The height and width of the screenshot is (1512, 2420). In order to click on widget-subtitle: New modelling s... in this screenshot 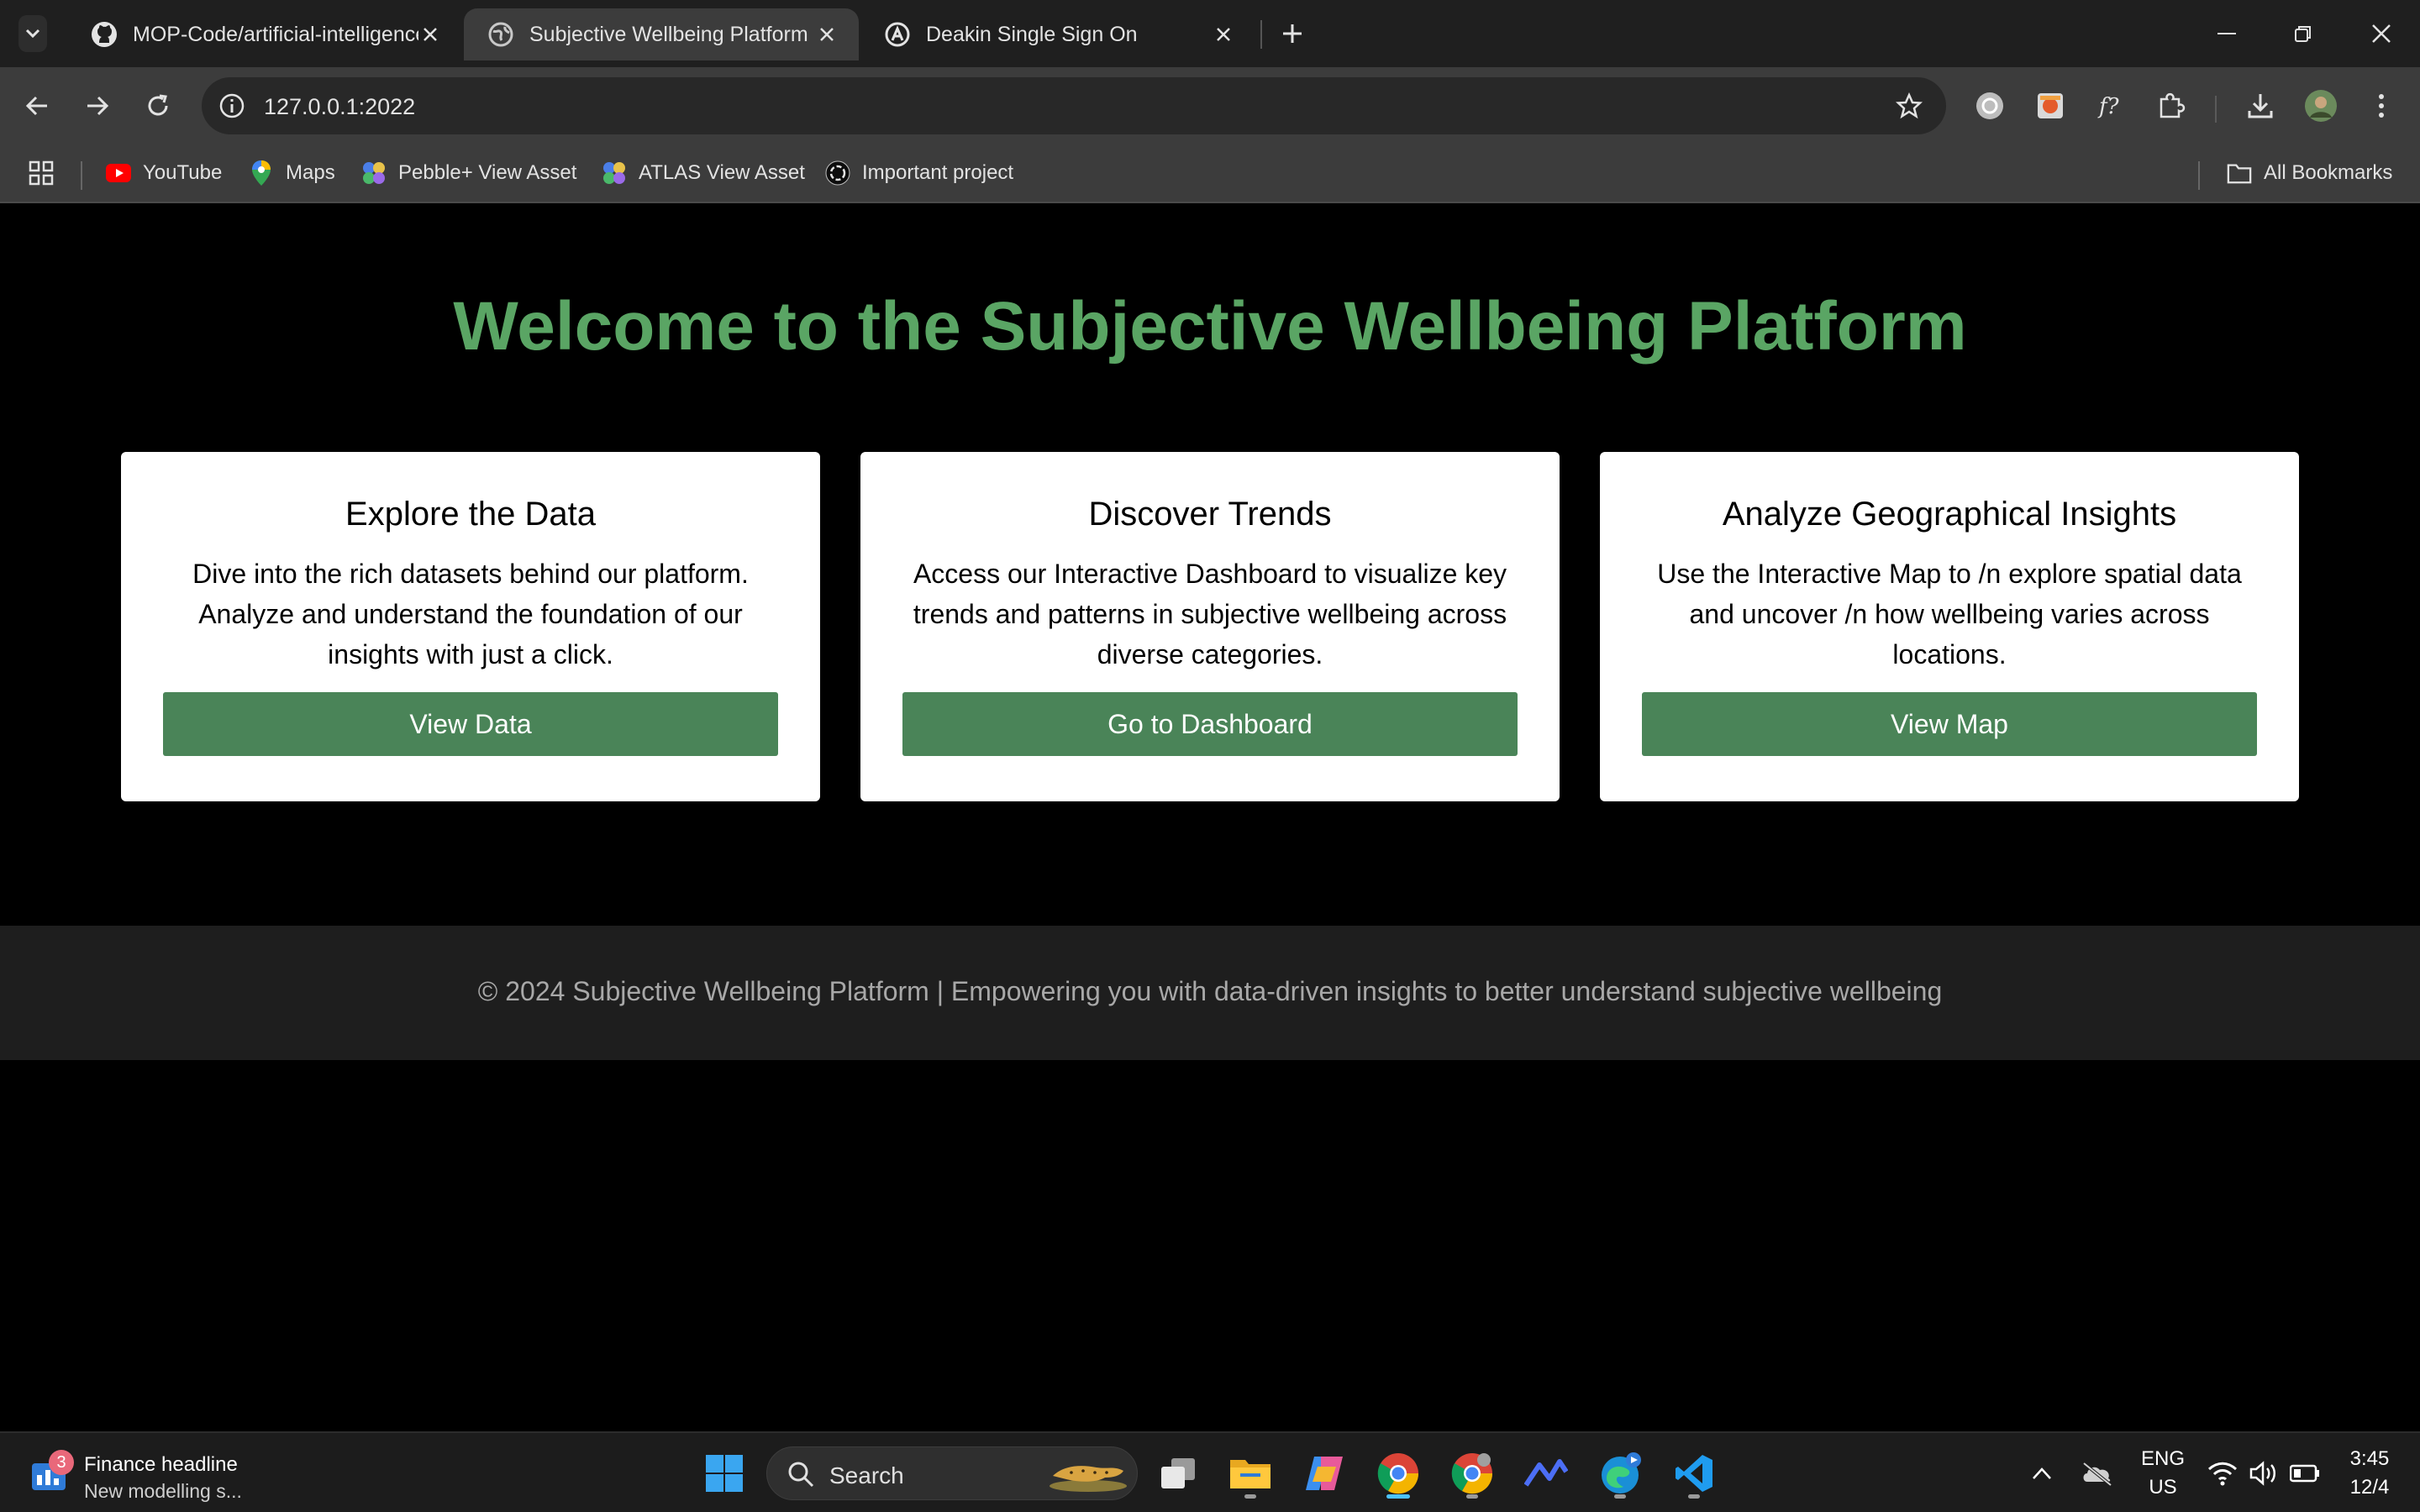, I will do `click(163, 1491)`.